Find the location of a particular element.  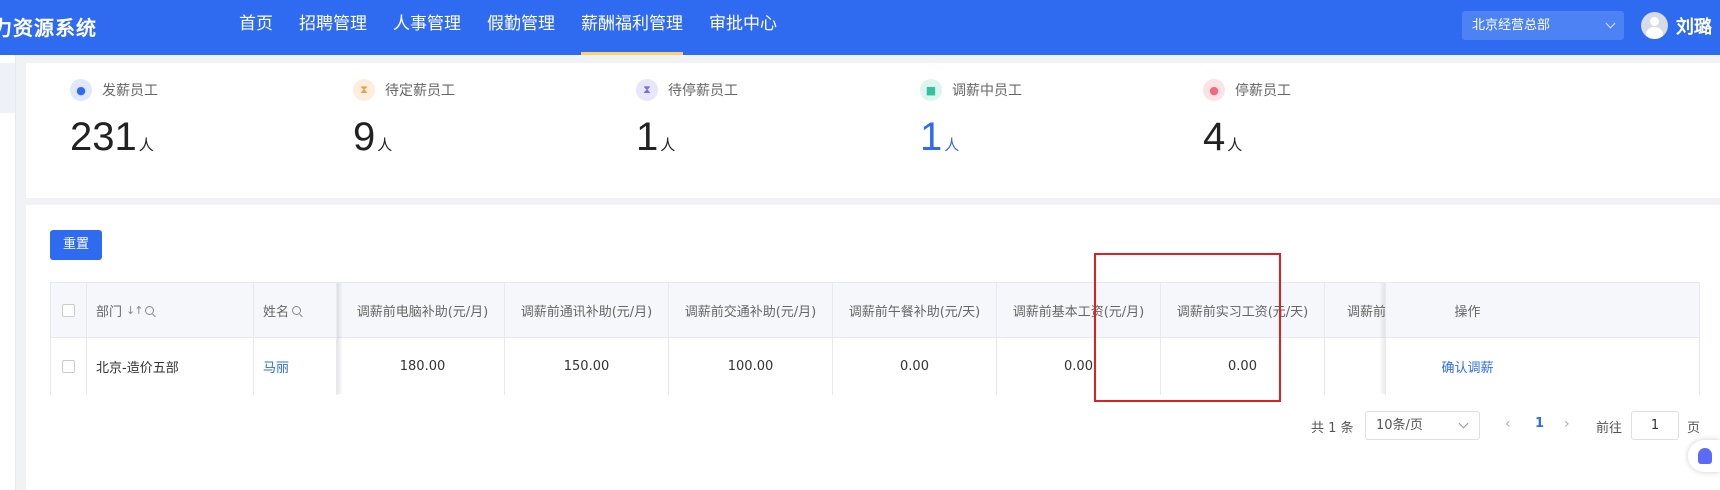

cell-name: 马丽 is located at coordinates (295, 366).